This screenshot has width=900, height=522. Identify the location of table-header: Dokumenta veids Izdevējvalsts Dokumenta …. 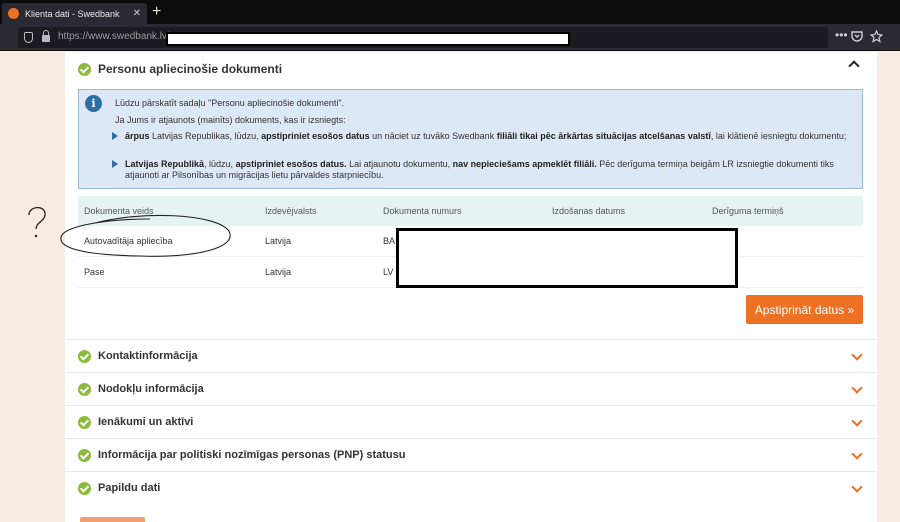
(470, 211).